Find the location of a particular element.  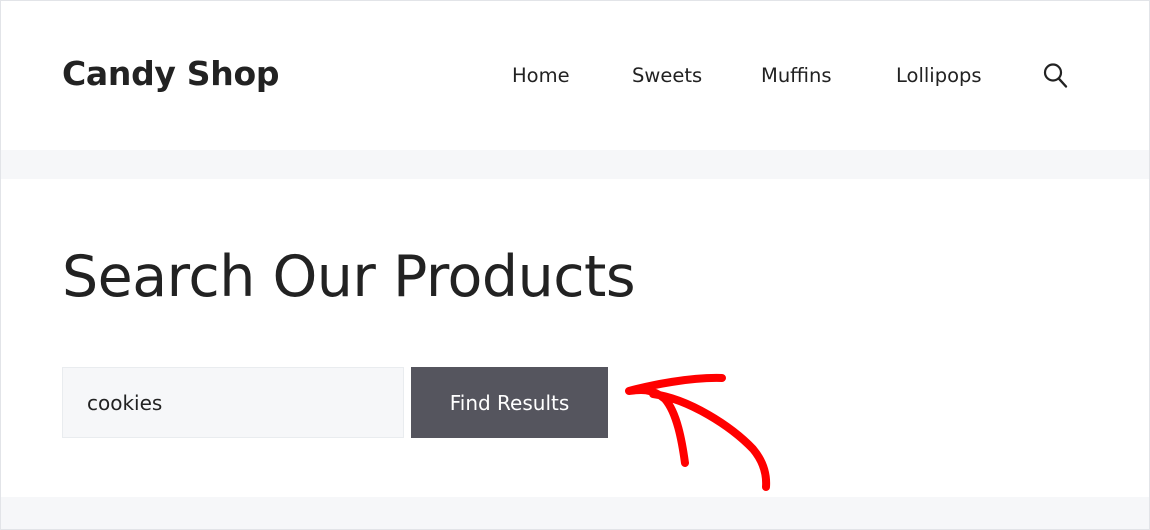

search-form: Find Results is located at coordinates (342, 403).